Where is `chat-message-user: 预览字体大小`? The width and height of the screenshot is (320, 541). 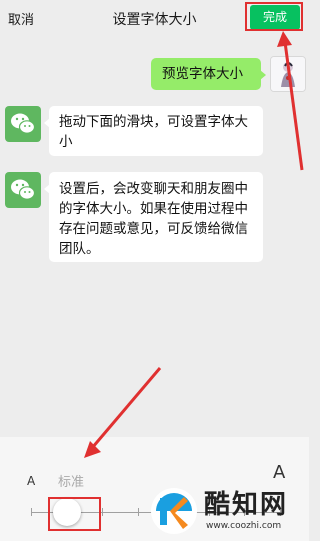 chat-message-user: 预览字体大小 is located at coordinates (154, 75).